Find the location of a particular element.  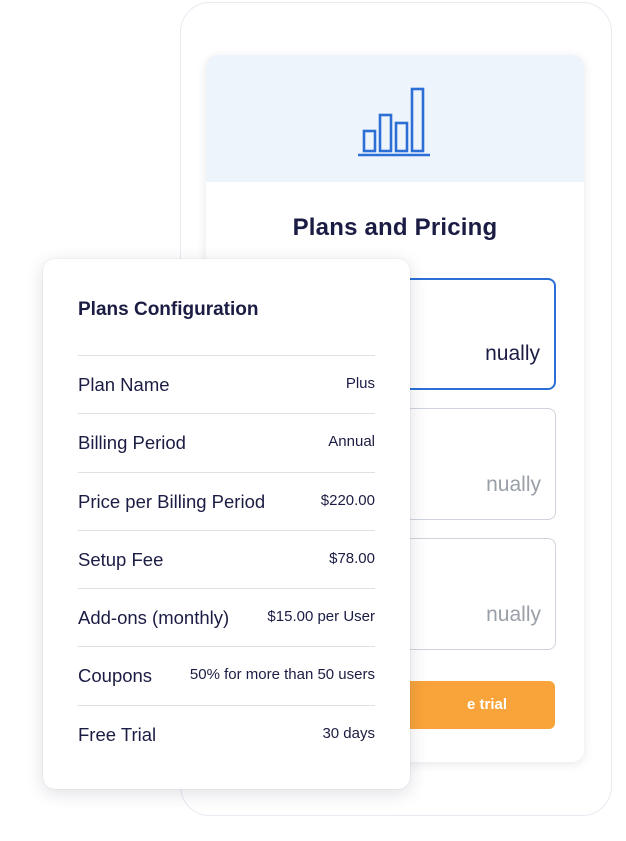

config-row-billing-period: Billing Period Annual is located at coordinates (226, 442).